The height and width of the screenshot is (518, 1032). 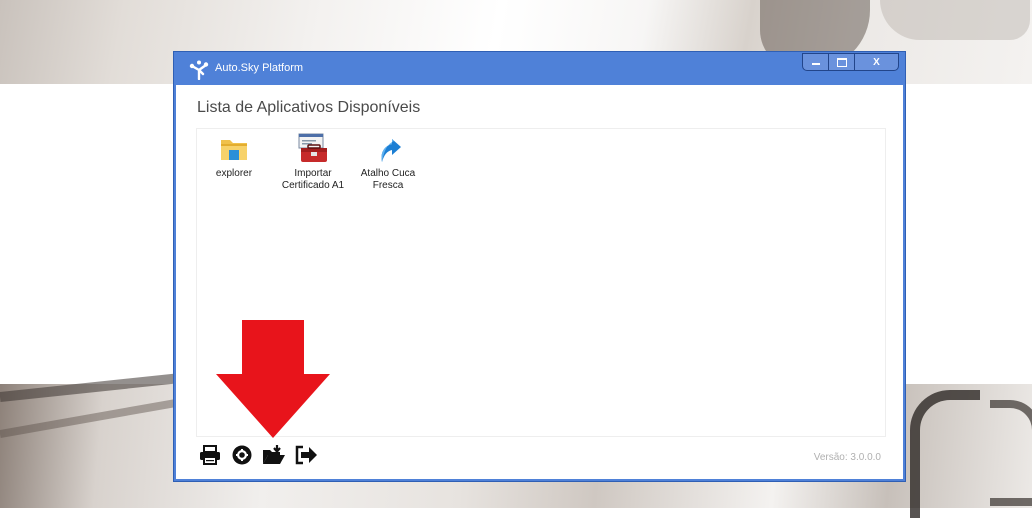 I want to click on title-bar: Auto.Sky Platform X, so click(x=539, y=68).